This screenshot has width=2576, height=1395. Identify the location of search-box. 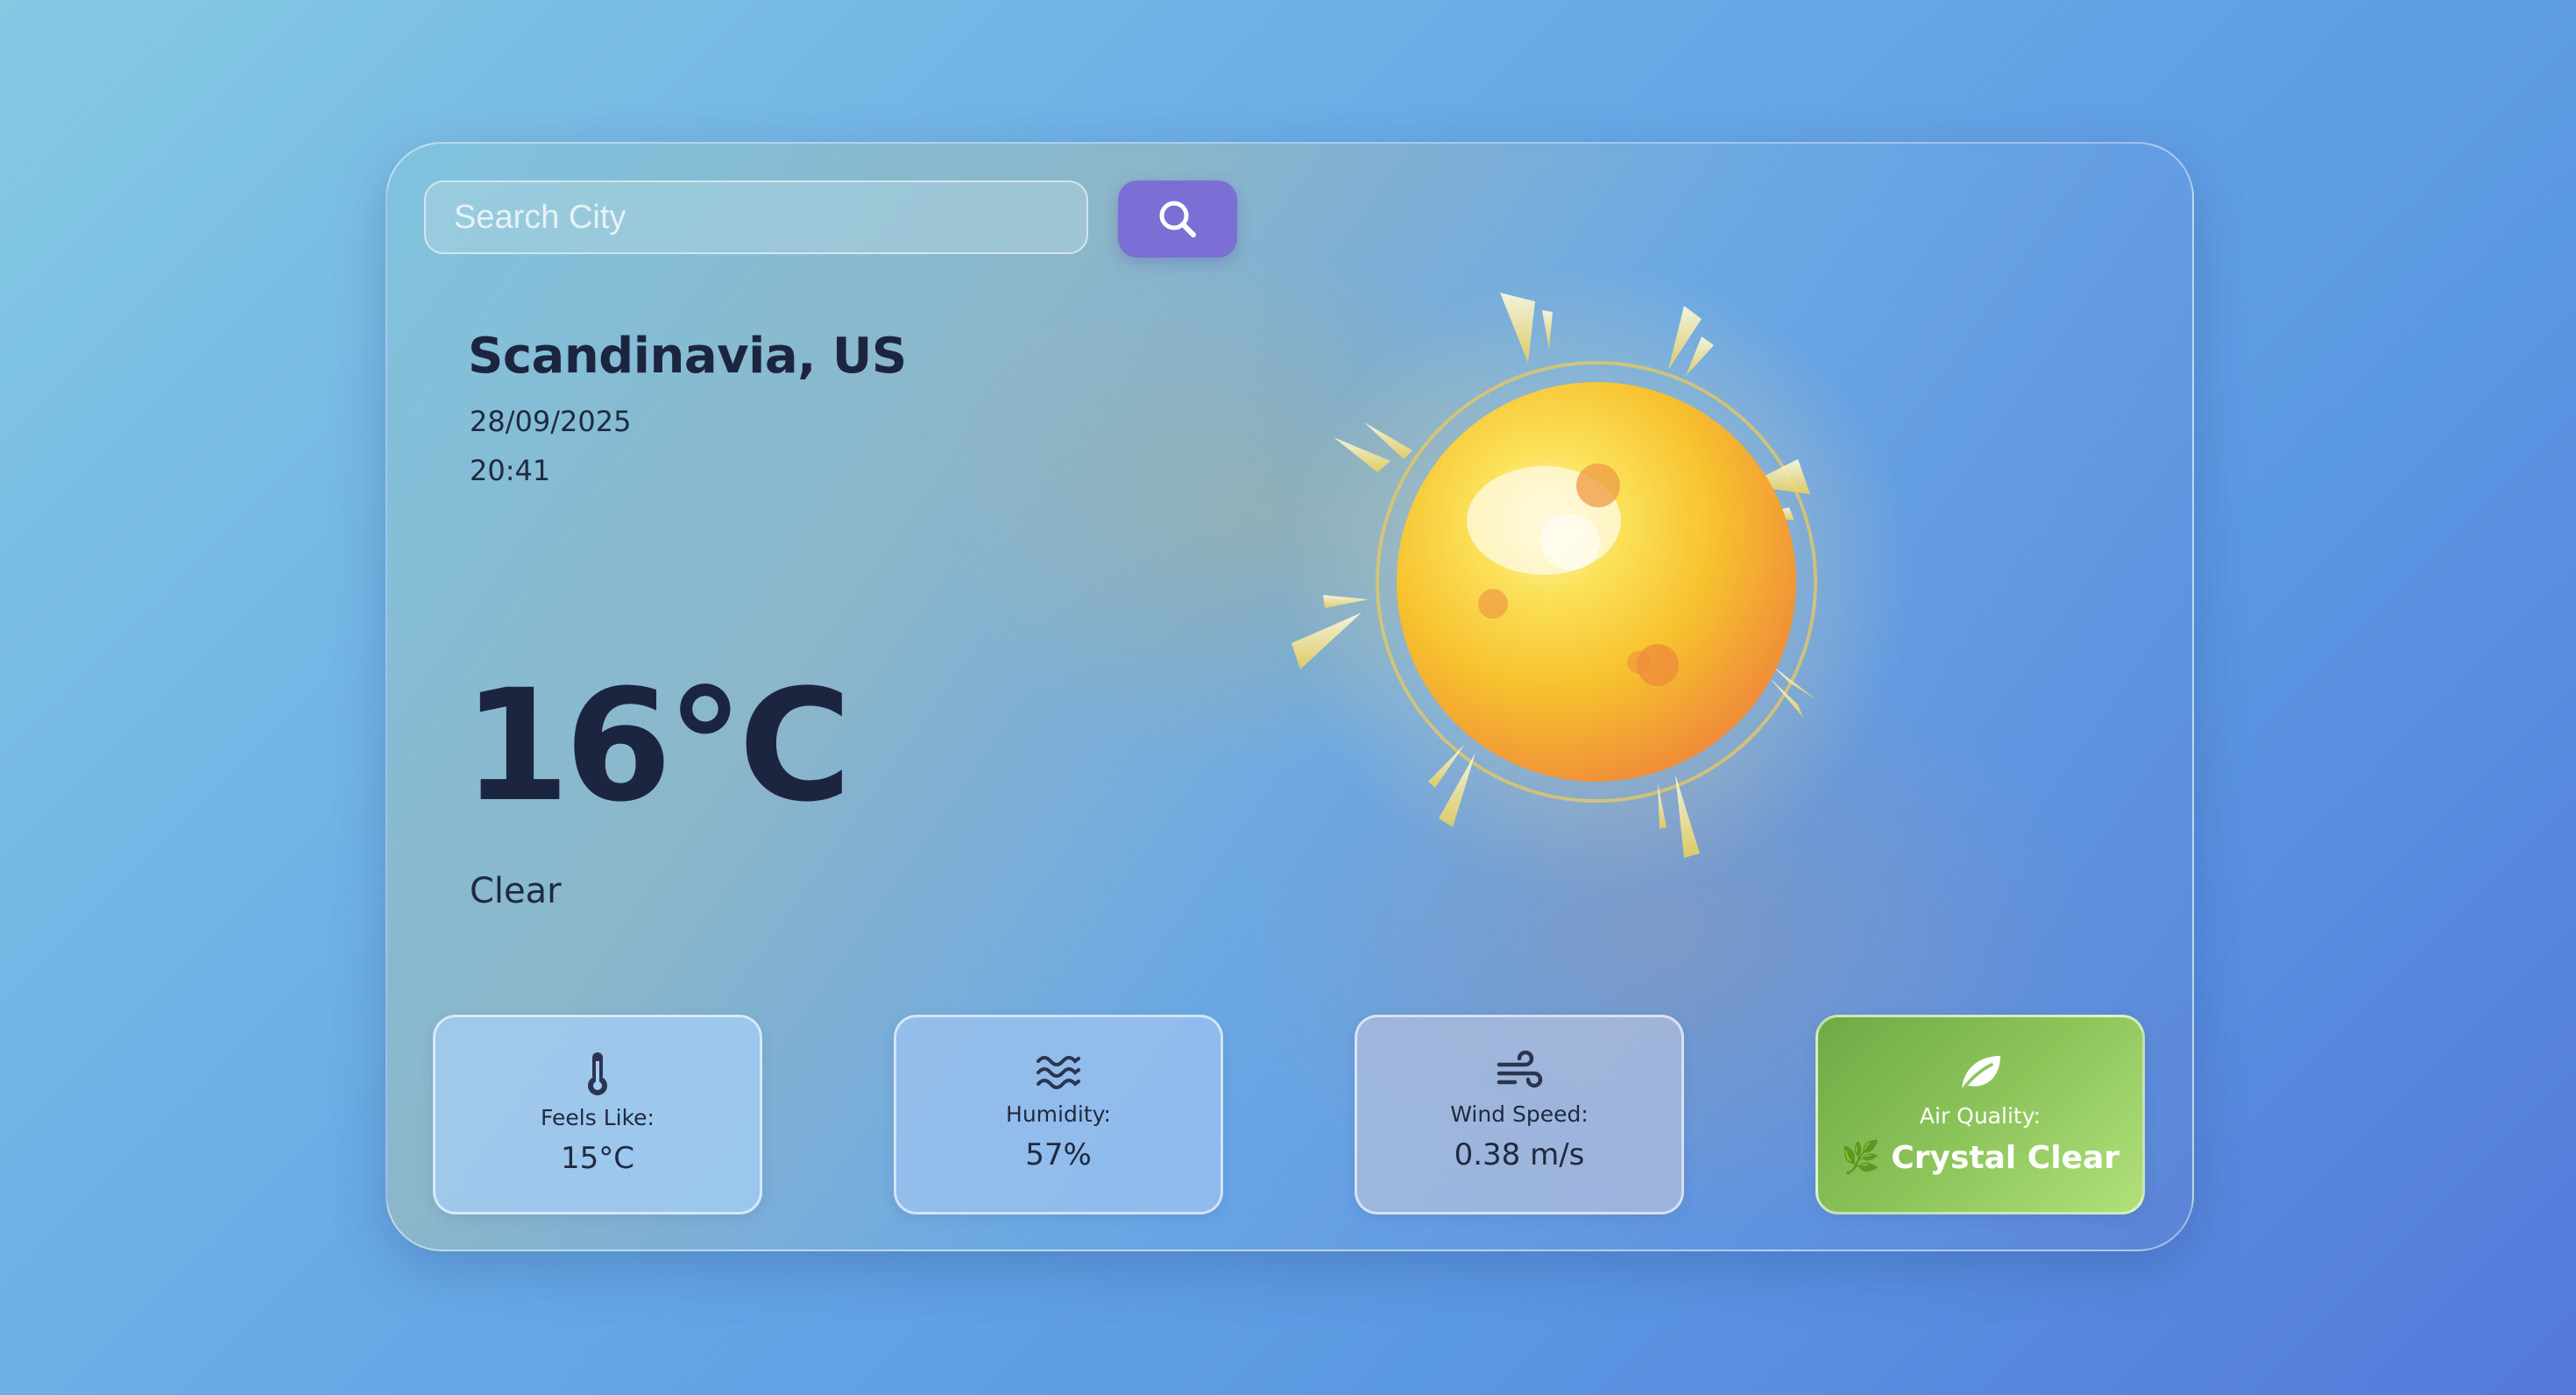
(756, 217).